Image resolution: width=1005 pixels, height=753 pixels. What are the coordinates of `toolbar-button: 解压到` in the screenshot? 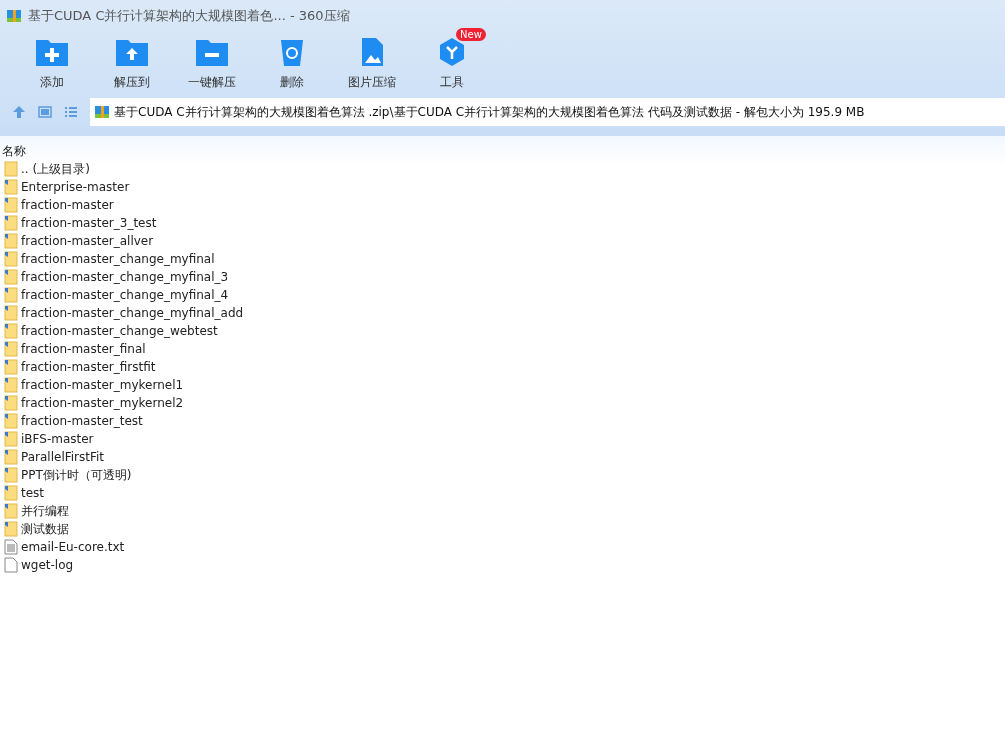 It's located at (132, 65).